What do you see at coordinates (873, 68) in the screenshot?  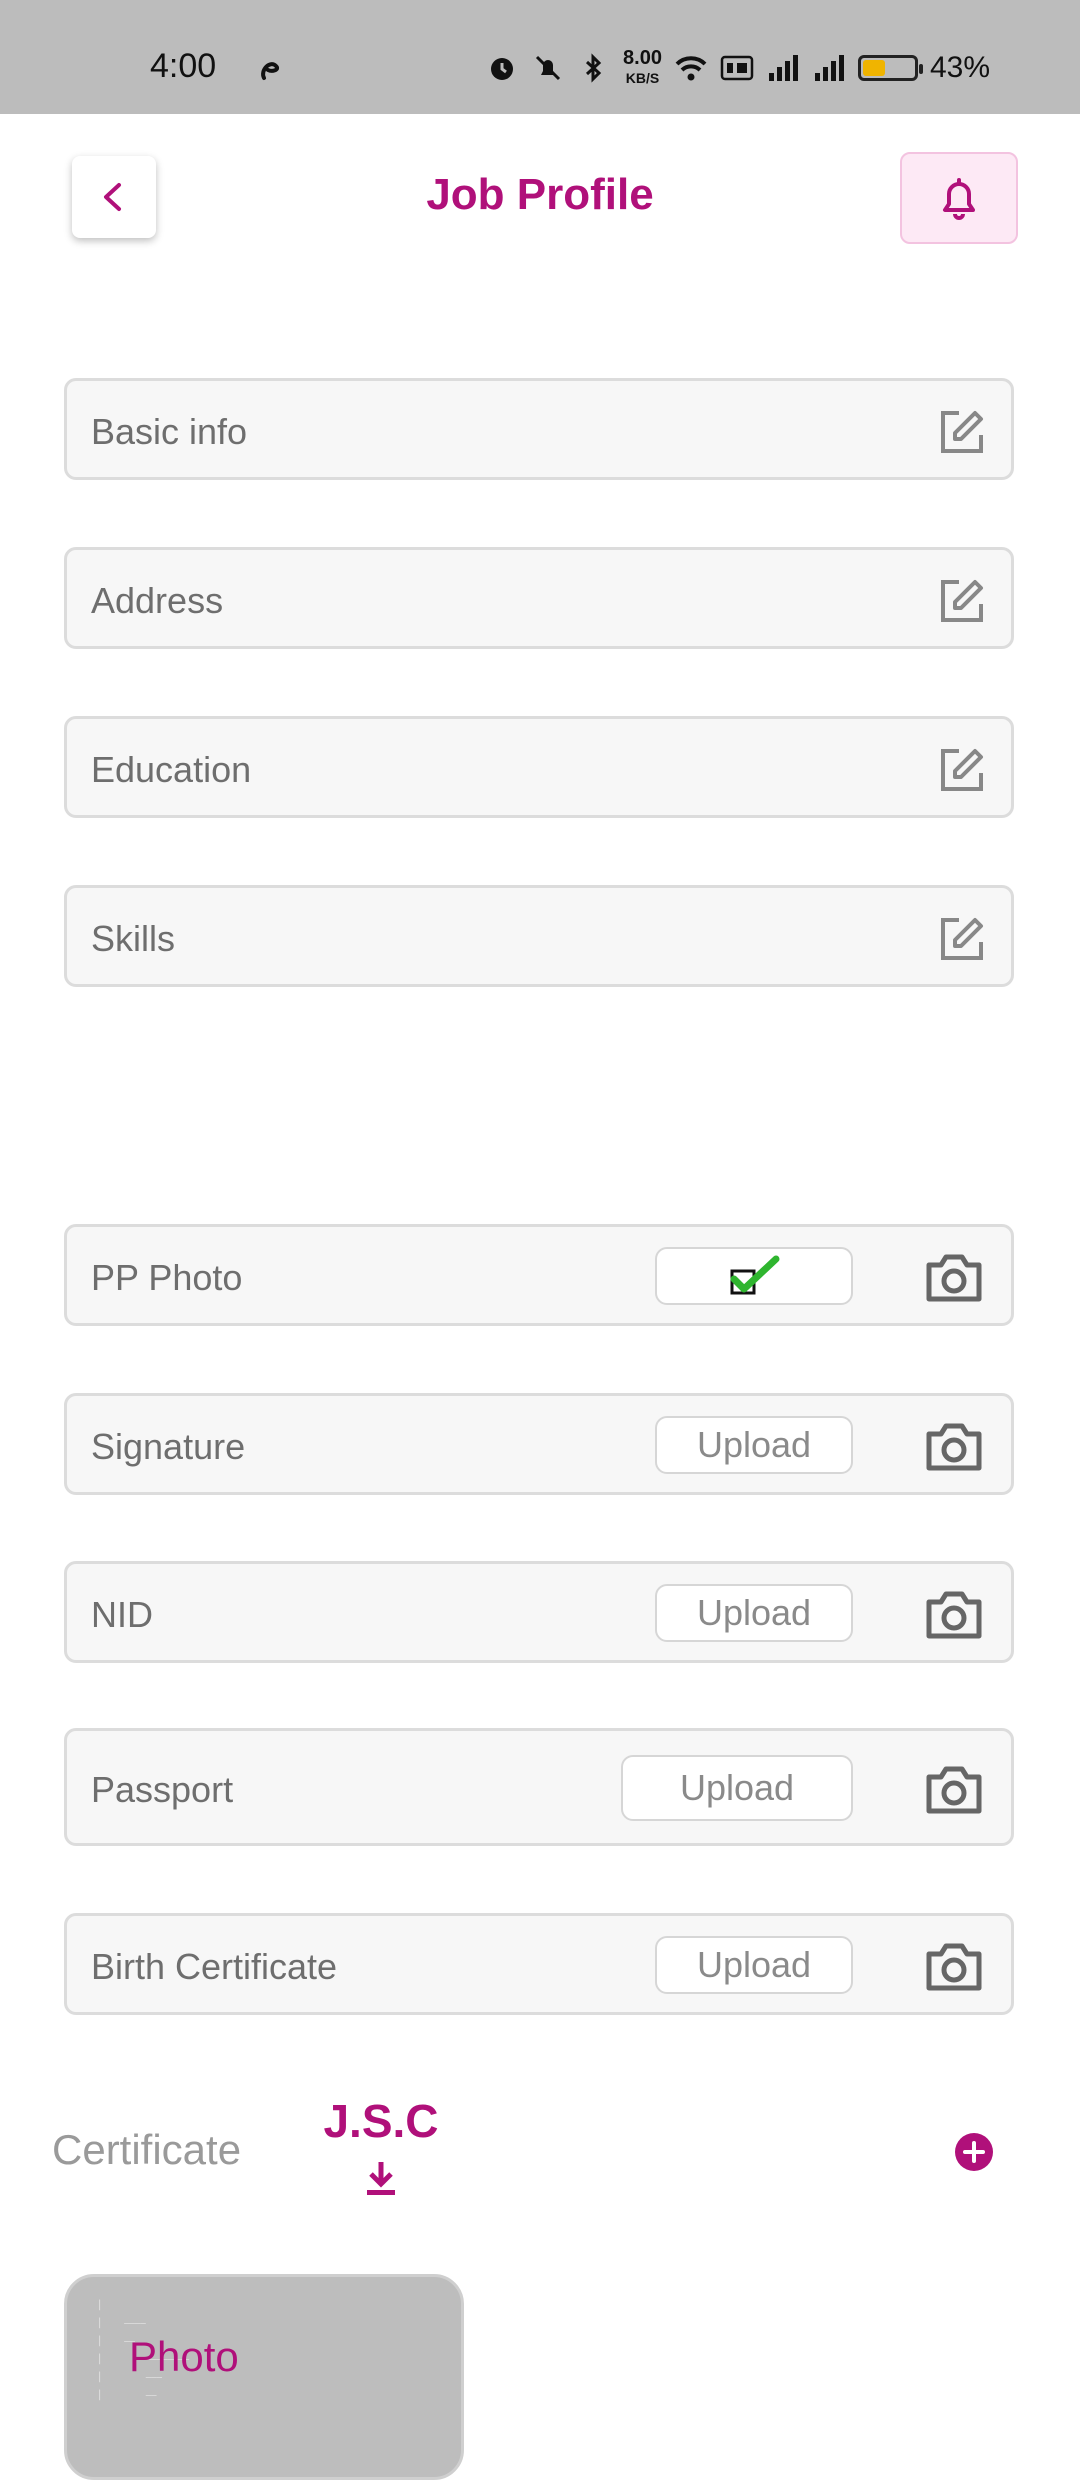 I see `battery-level` at bounding box center [873, 68].